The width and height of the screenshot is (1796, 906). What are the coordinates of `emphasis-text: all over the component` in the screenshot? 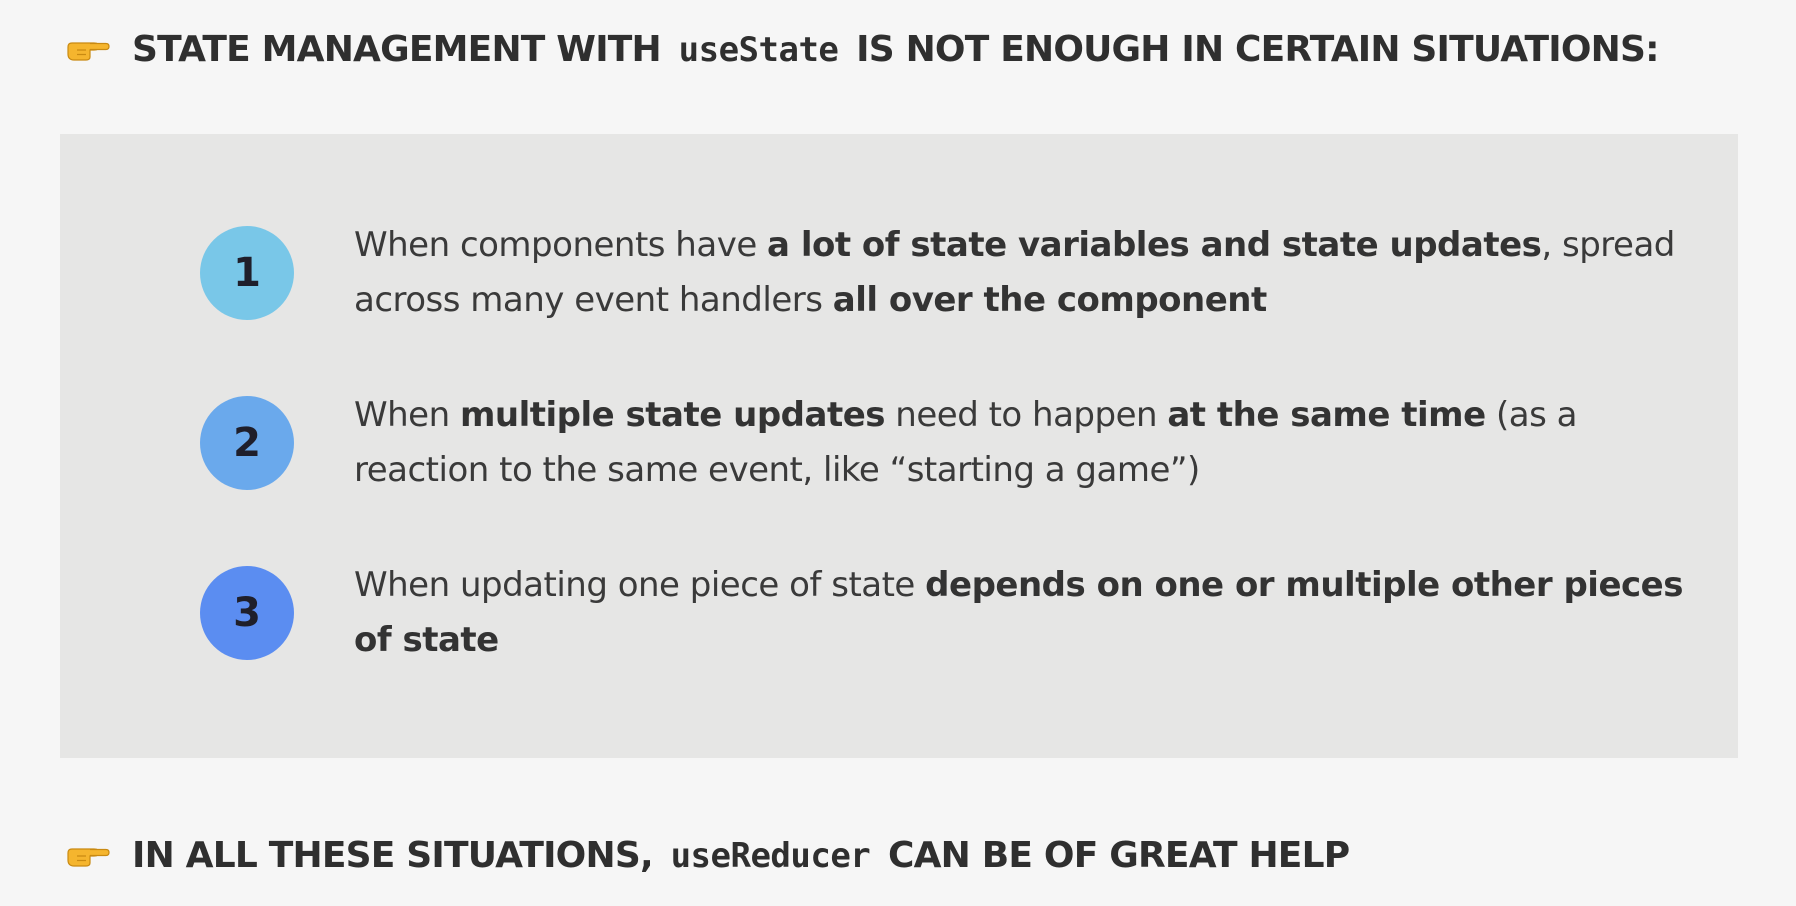 It's located at (1050, 300).